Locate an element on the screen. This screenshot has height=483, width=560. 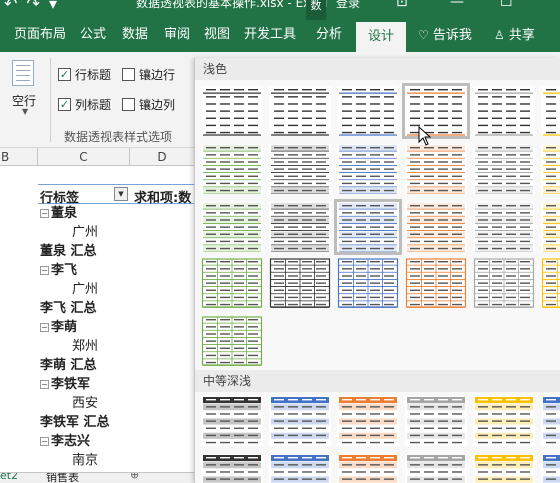
filter-dropdown-icon: ▼ is located at coordinates (121, 194).